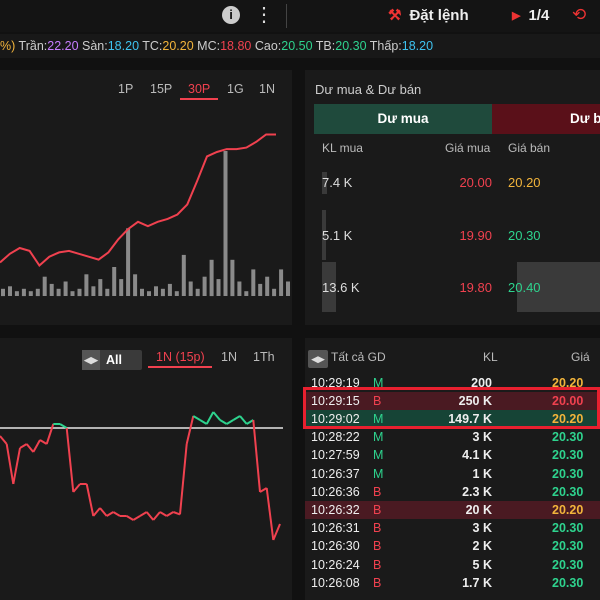 This screenshot has width=600, height=600. I want to click on trade-time: 10:29:19, so click(335, 383).